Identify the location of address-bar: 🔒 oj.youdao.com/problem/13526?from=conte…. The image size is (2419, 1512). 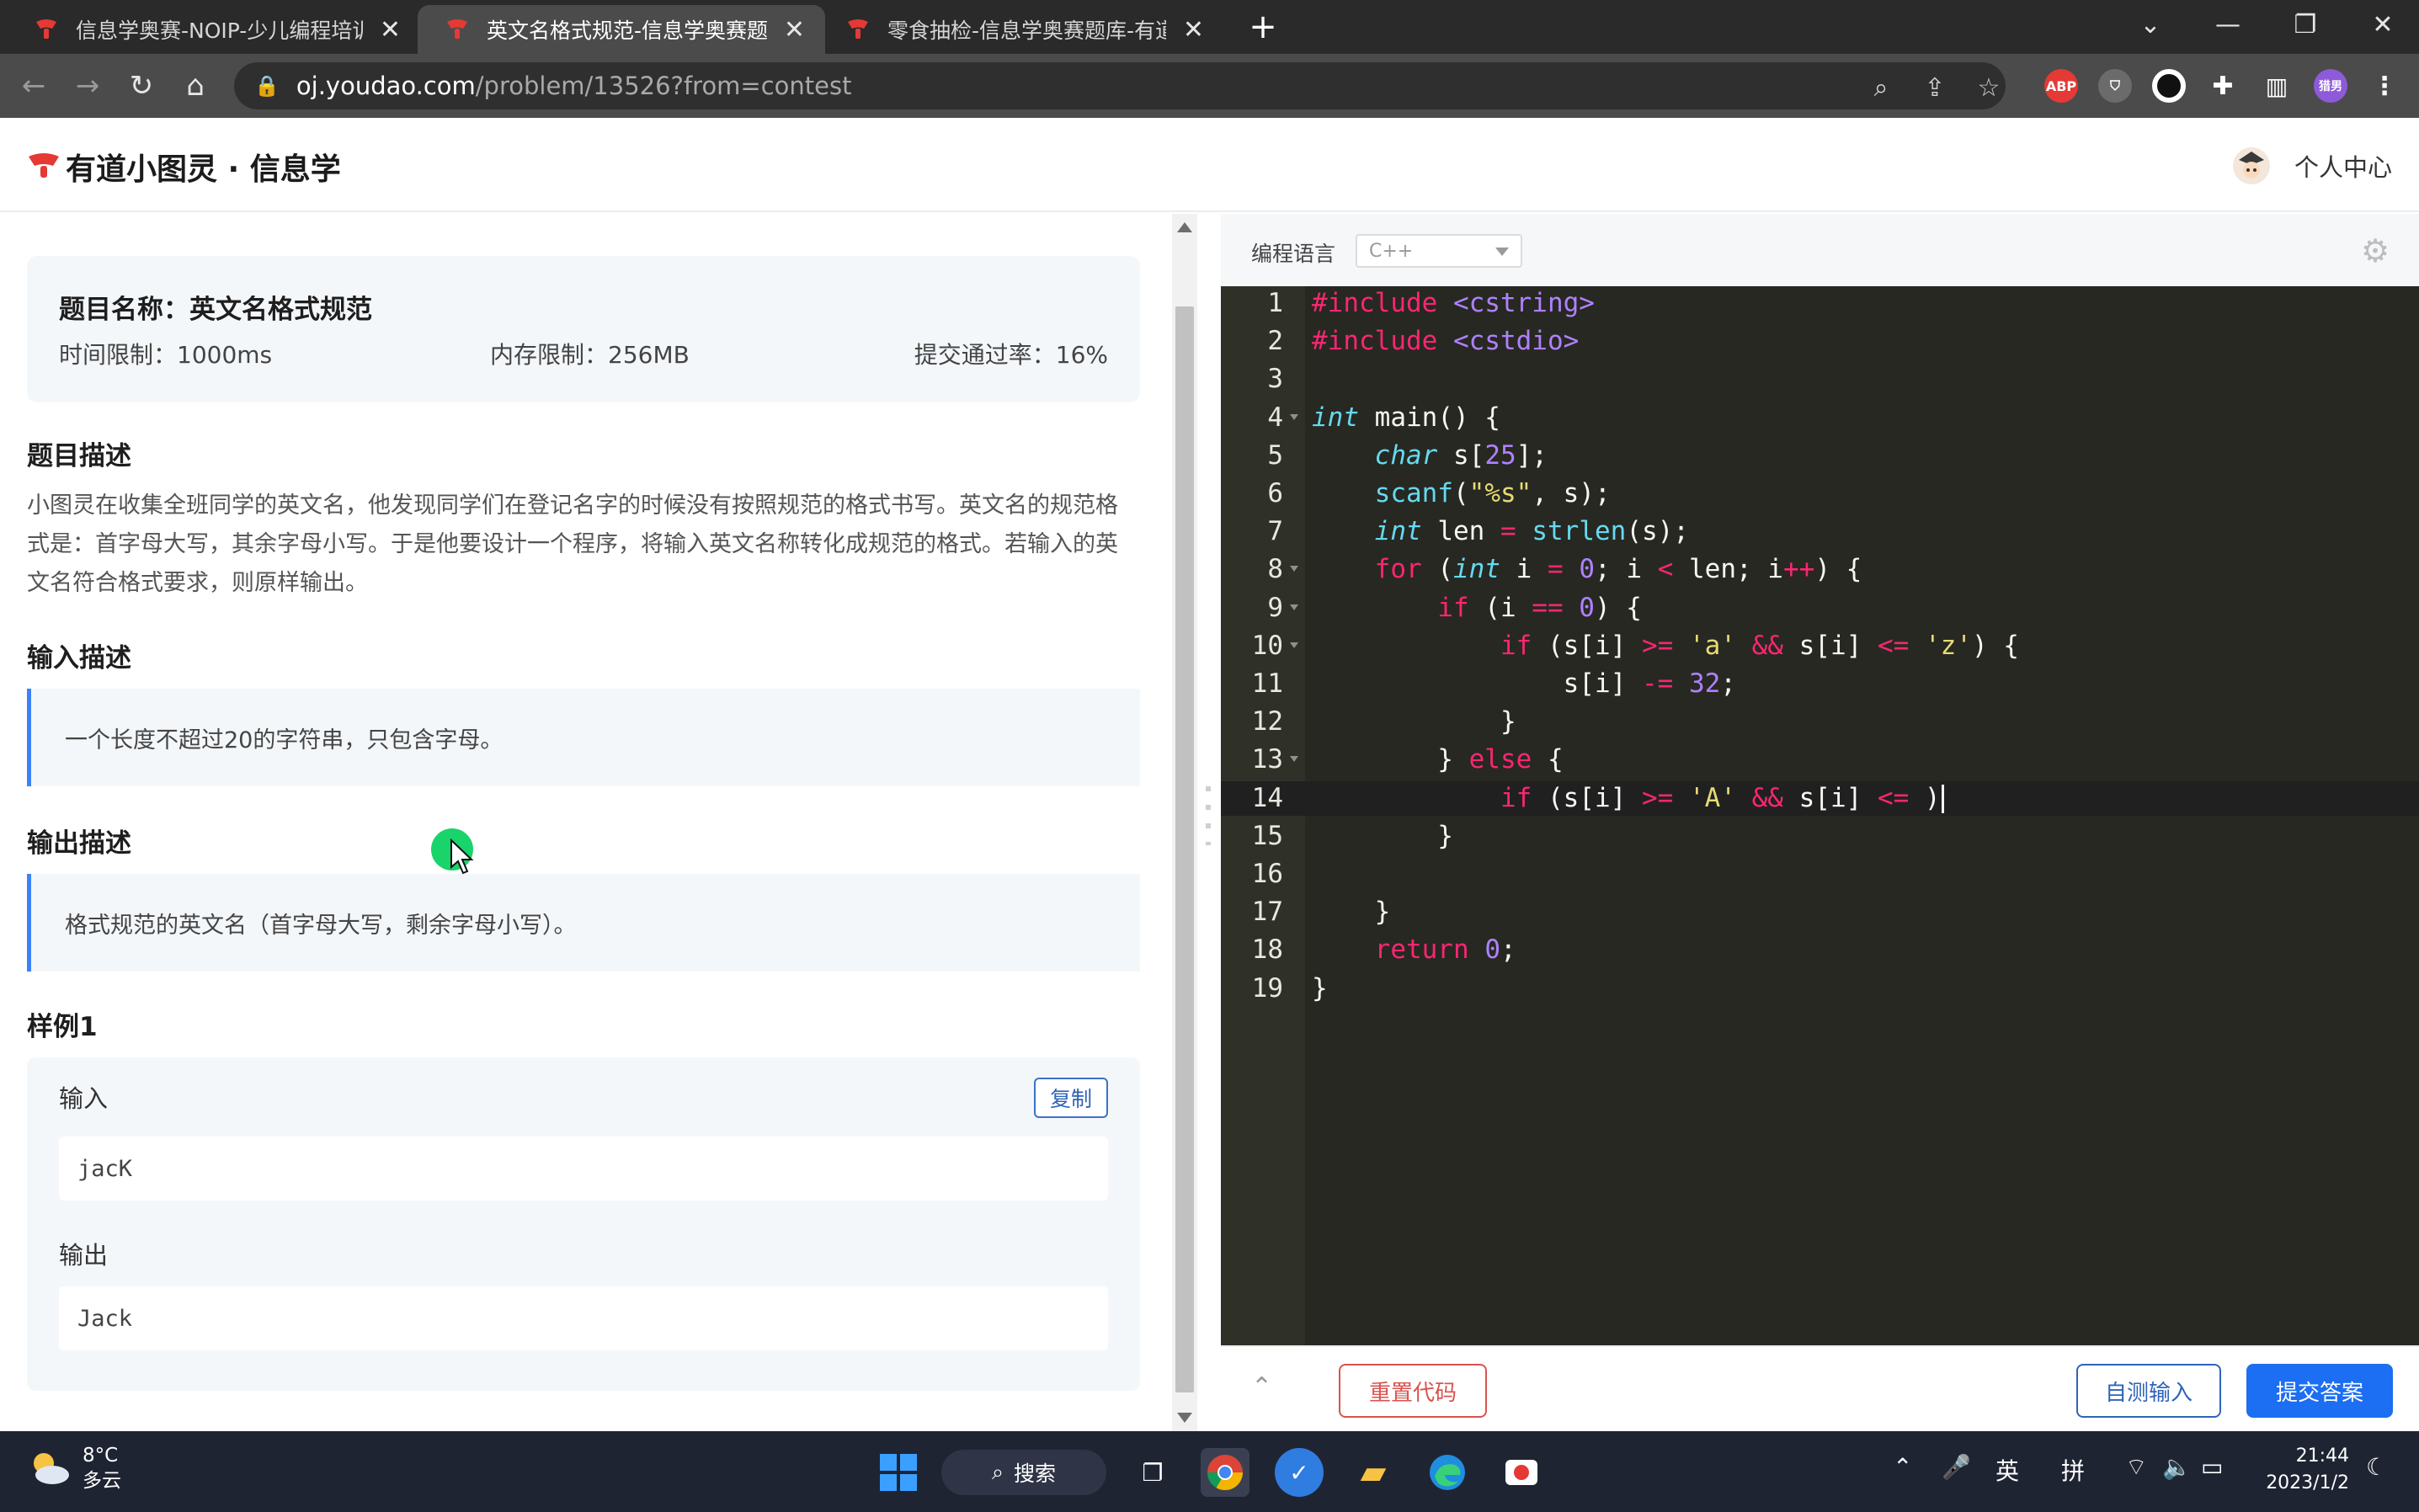
(1120, 85).